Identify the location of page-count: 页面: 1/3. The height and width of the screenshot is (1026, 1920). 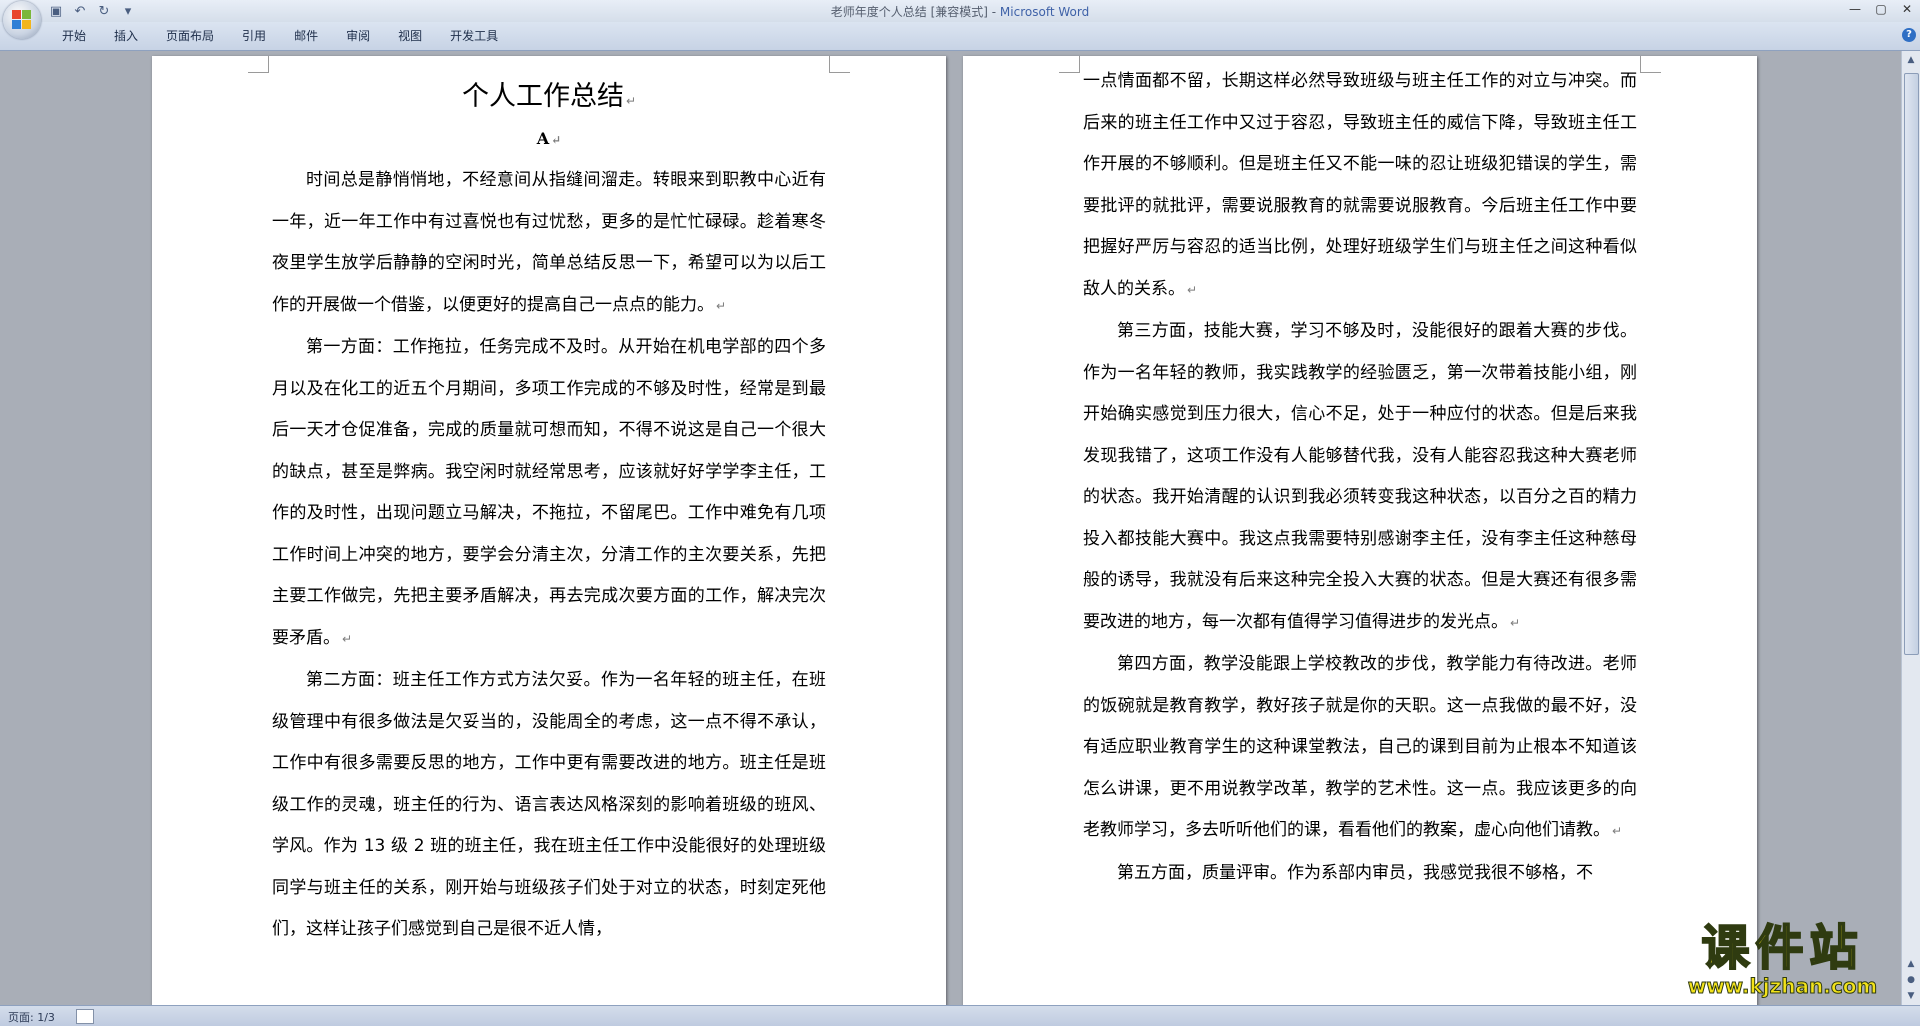
(31, 1017).